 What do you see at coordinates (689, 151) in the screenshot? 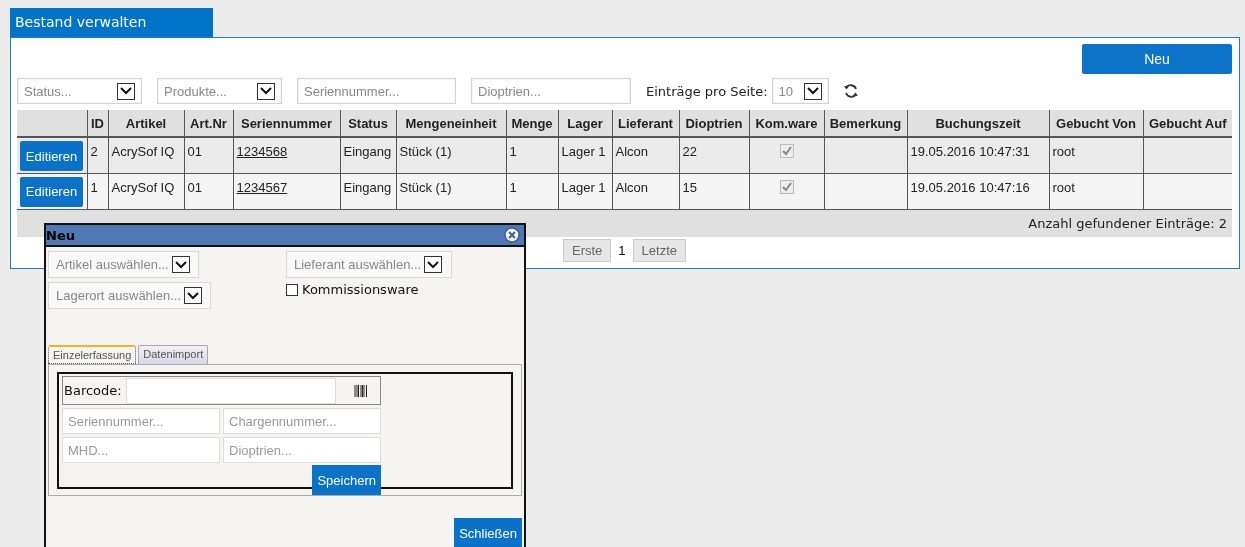
I see `table-cell: 22` at bounding box center [689, 151].